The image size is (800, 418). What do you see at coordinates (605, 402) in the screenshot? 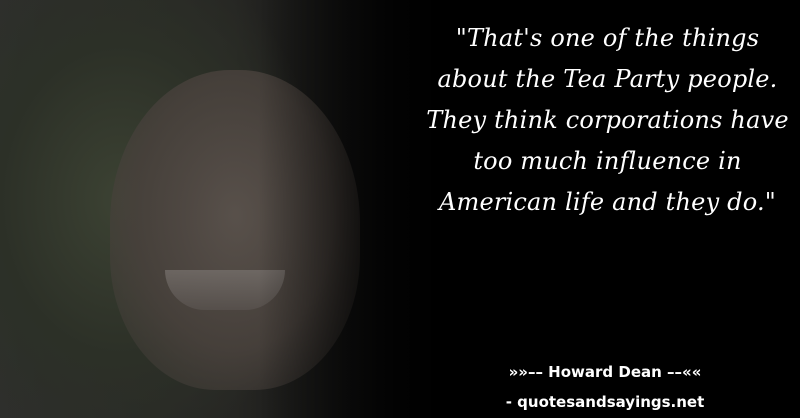
I see `source-site: - quotesandsayings.net` at bounding box center [605, 402].